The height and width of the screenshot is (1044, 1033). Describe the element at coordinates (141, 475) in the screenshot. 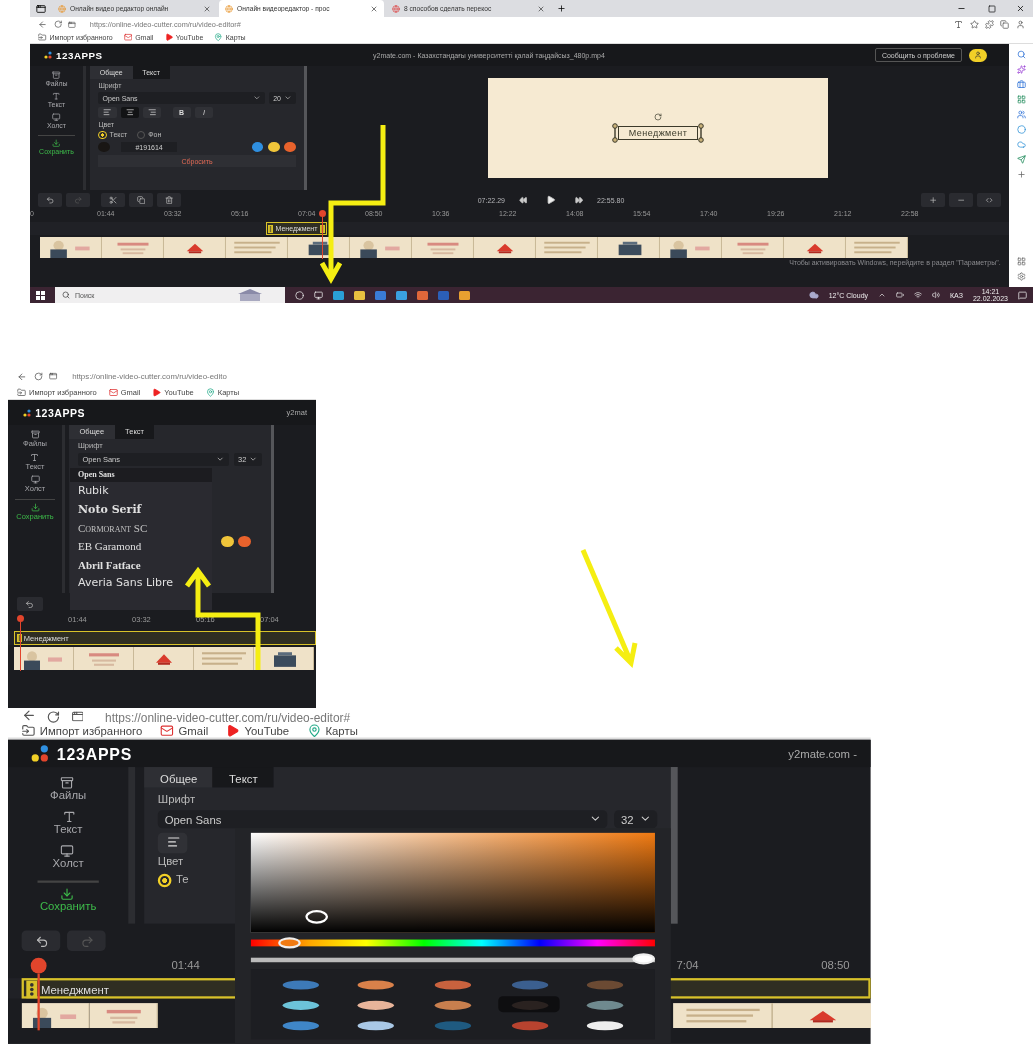

I see `font-option: Open Sans` at that location.